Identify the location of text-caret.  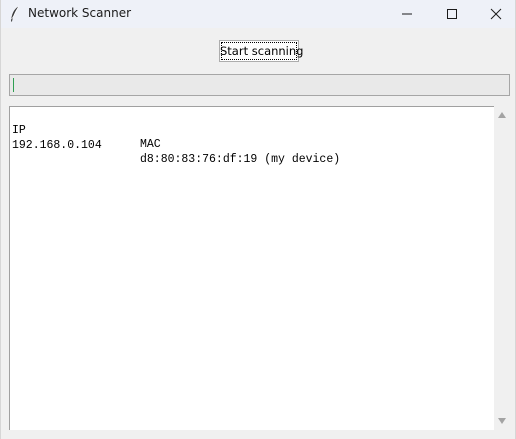
(13, 85).